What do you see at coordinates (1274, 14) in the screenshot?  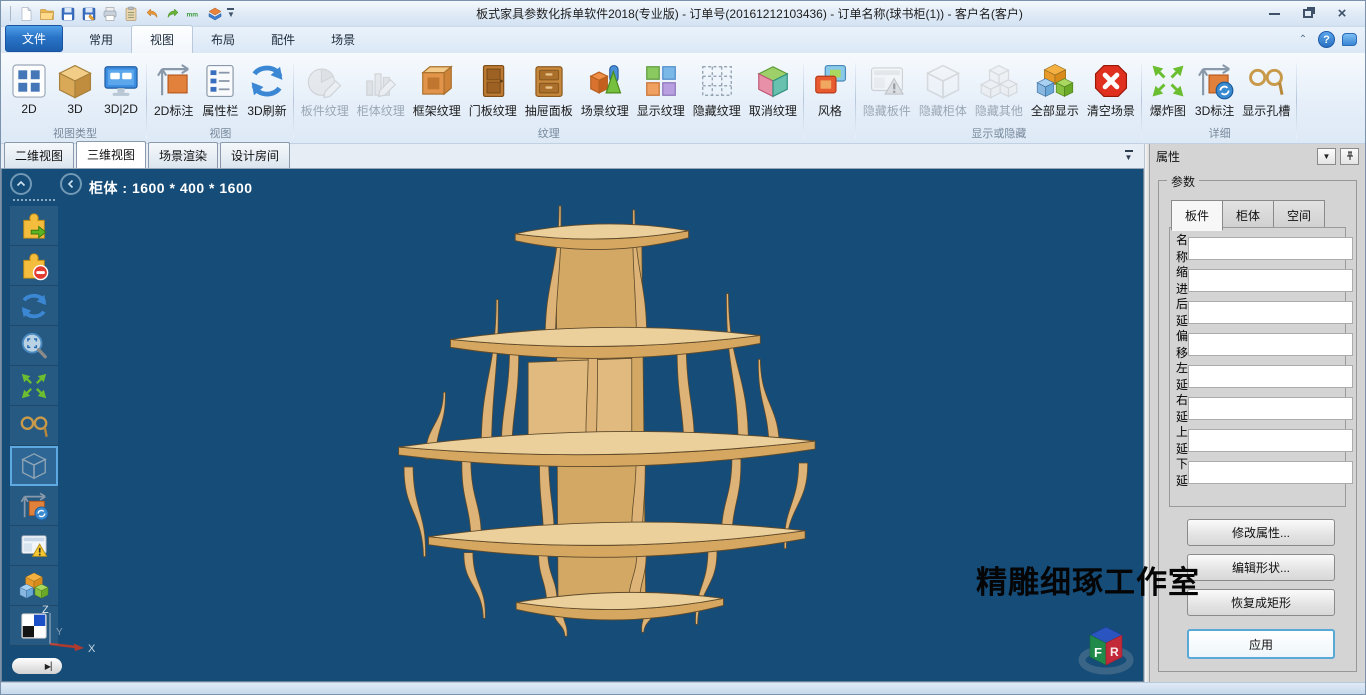 I see `minimize-button` at bounding box center [1274, 14].